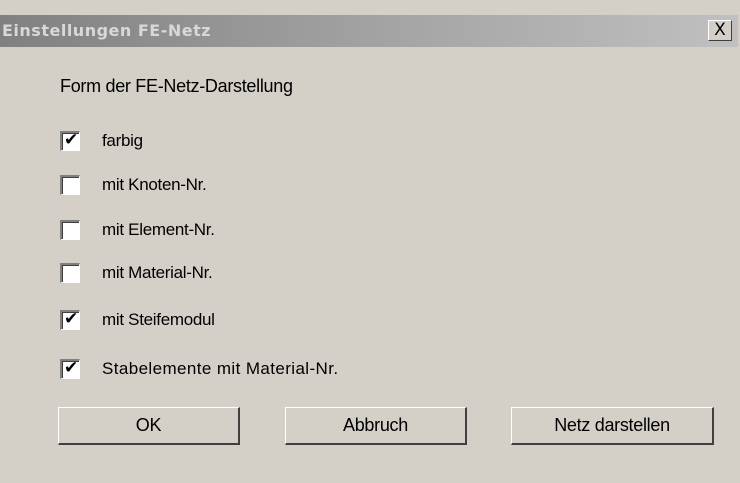 This screenshot has height=483, width=740. Describe the element at coordinates (612, 426) in the screenshot. I see `show-mesh-button: Netz darstellen` at that location.